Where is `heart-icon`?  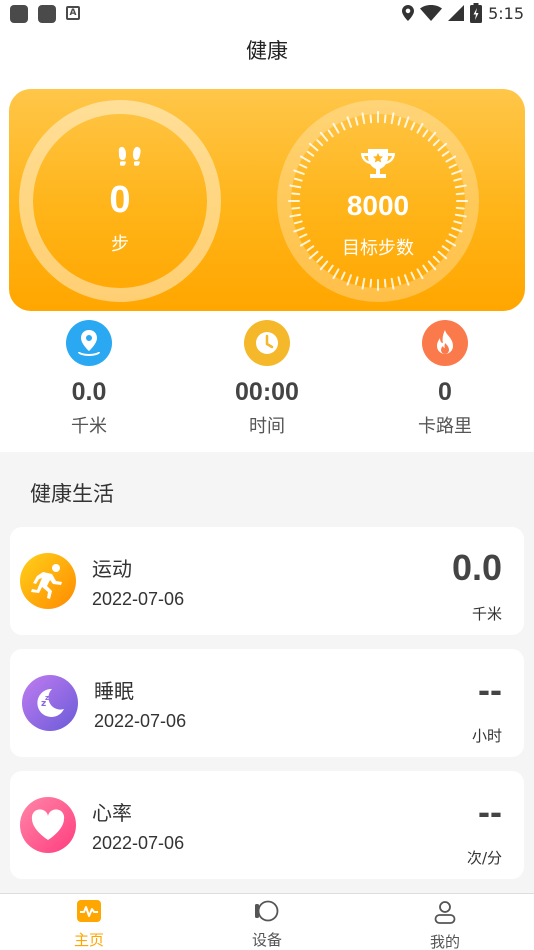
heart-icon is located at coordinates (48, 825).